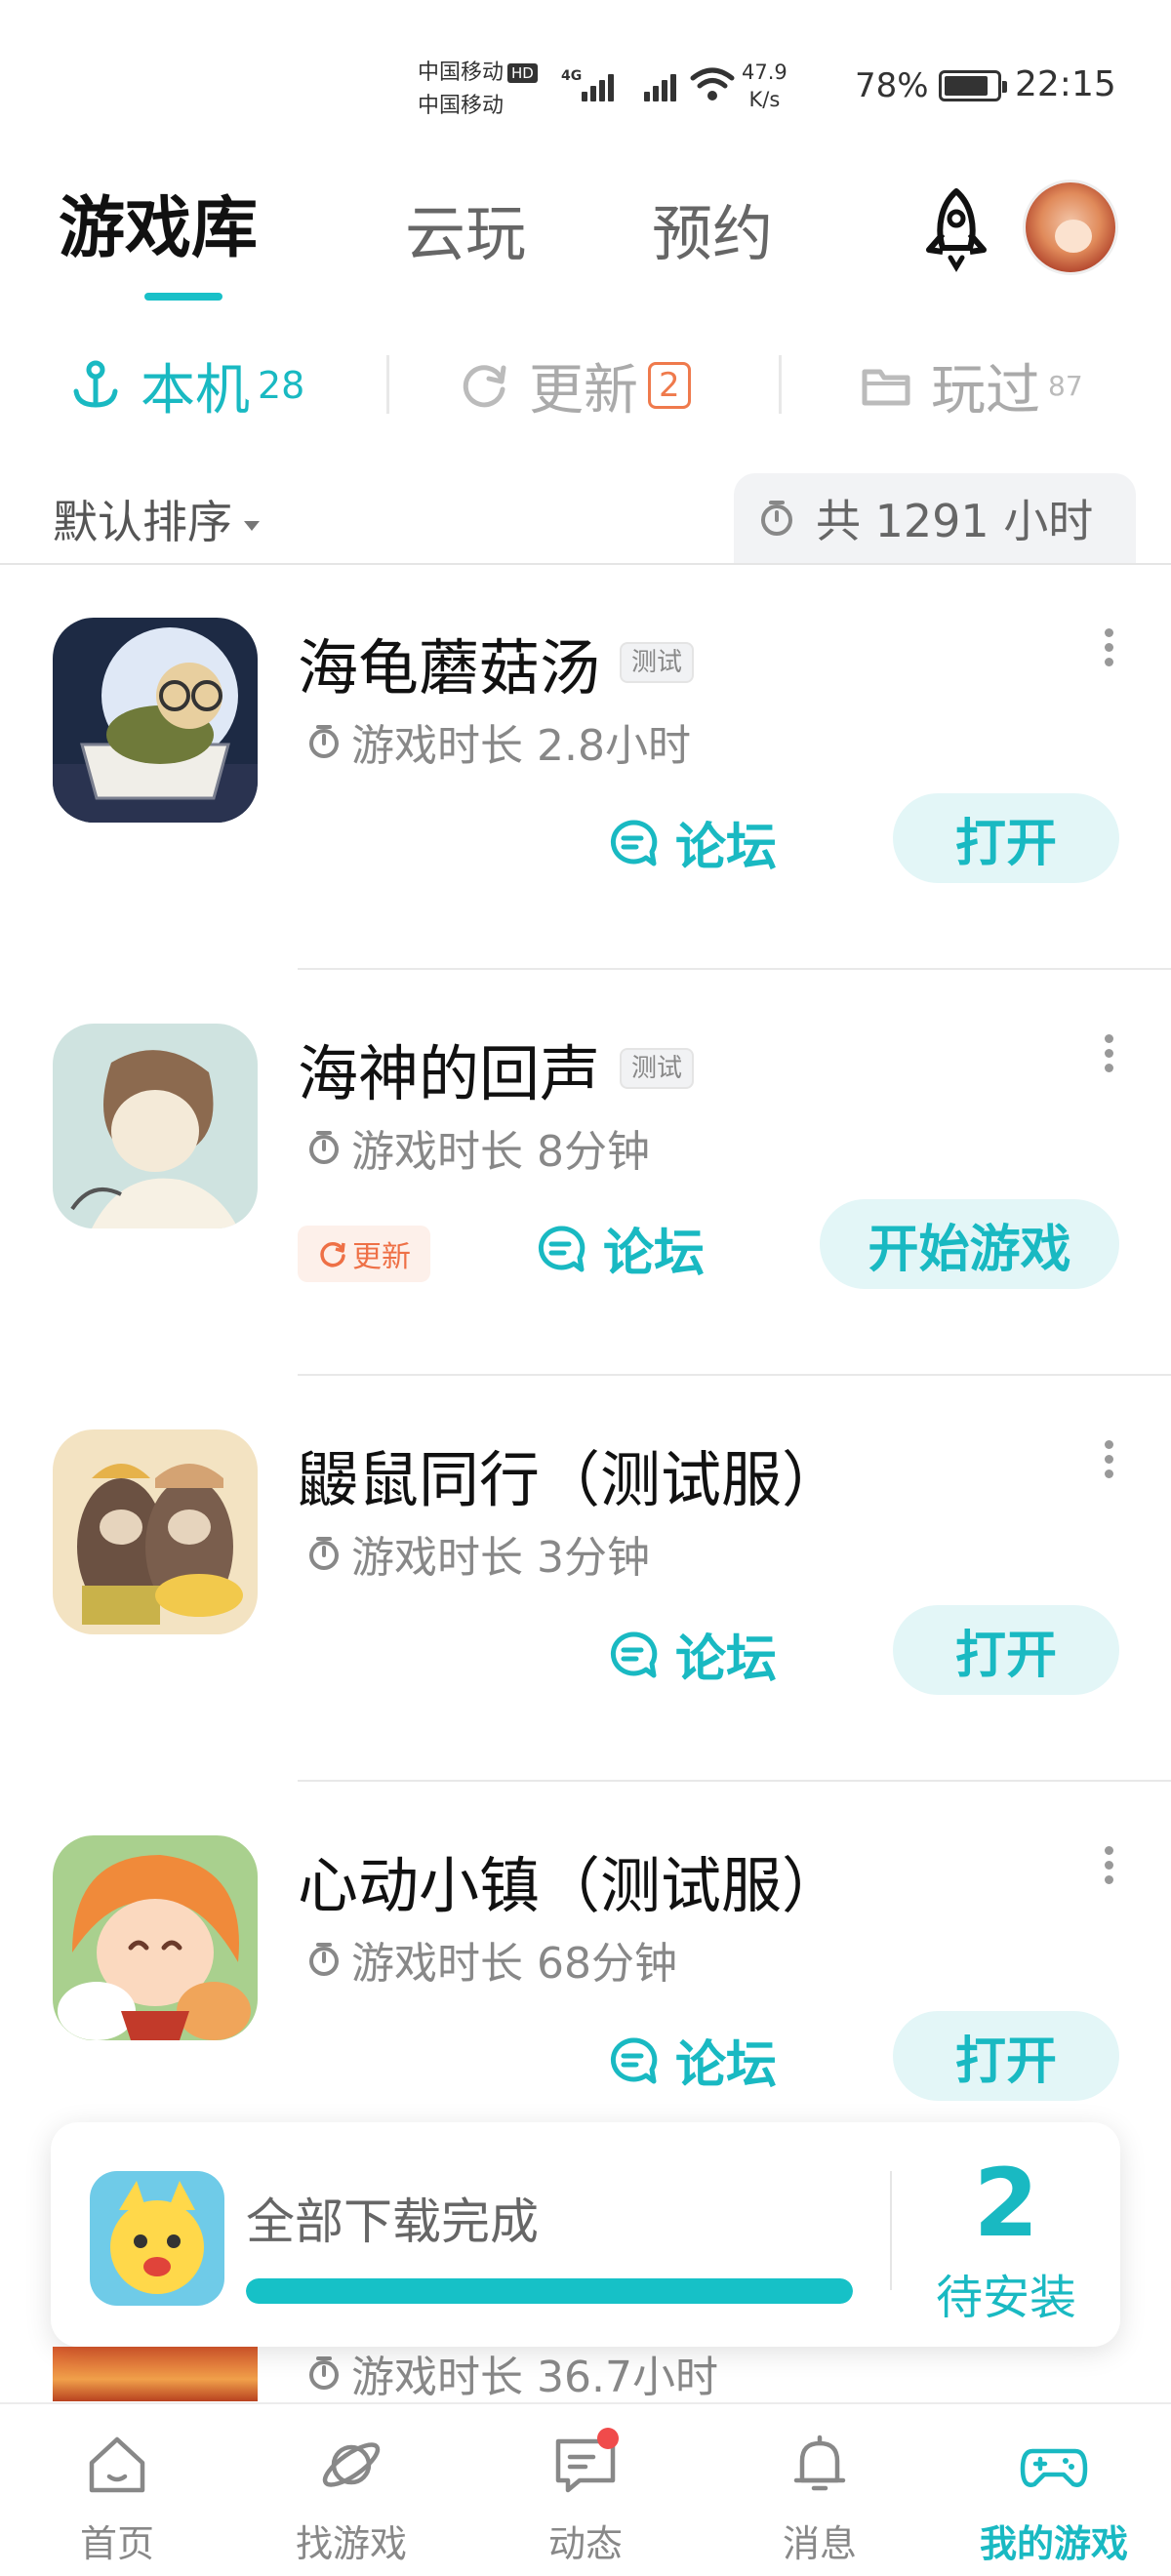  I want to click on gamepad-icon, so click(1054, 2467).